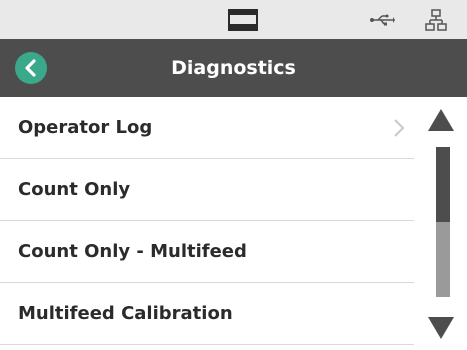 The width and height of the screenshot is (467, 350). Describe the element at coordinates (85, 127) in the screenshot. I see `list-item-label: Operator Log` at that location.